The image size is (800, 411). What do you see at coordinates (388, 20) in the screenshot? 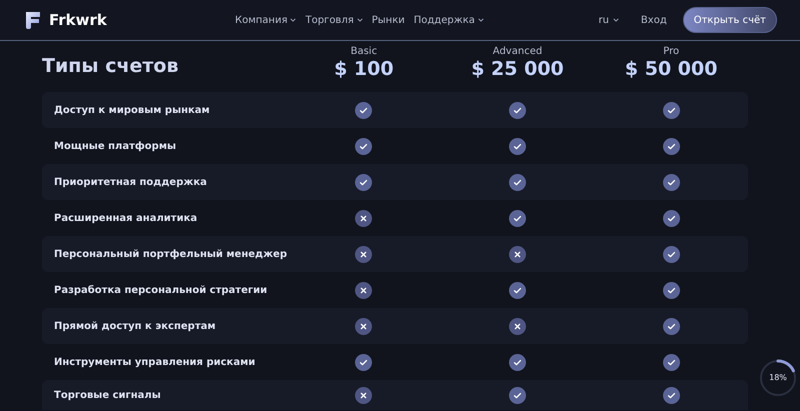
I see `nav-link: Рынки` at bounding box center [388, 20].